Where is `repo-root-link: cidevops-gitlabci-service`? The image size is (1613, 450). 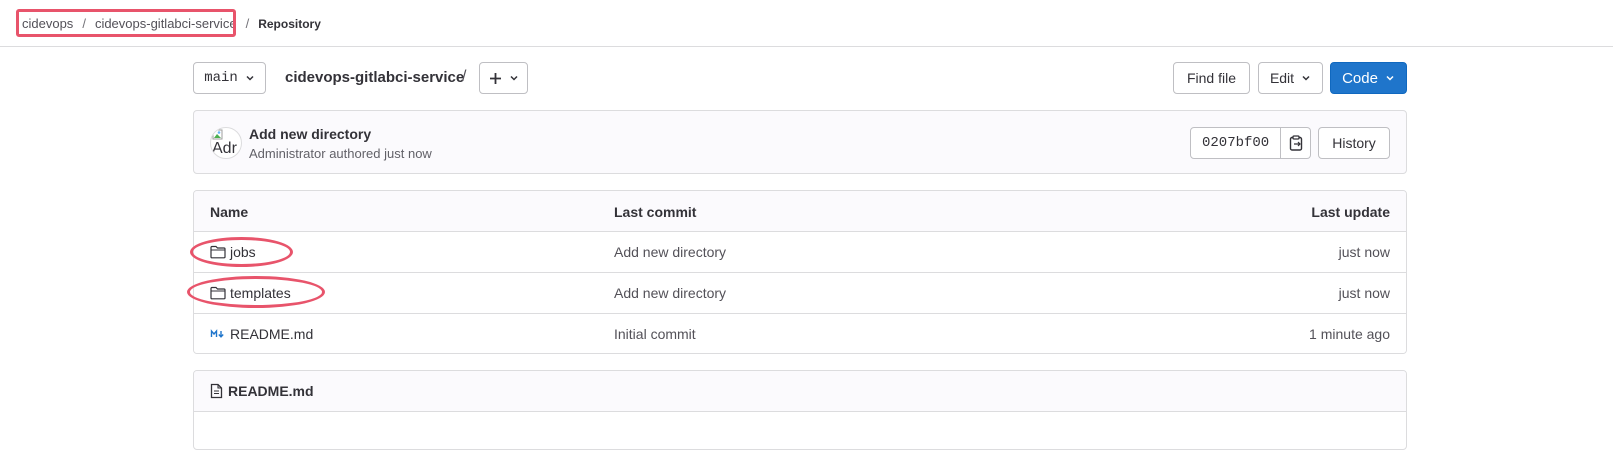
repo-root-link: cidevops-gitlabci-service is located at coordinates (374, 77).